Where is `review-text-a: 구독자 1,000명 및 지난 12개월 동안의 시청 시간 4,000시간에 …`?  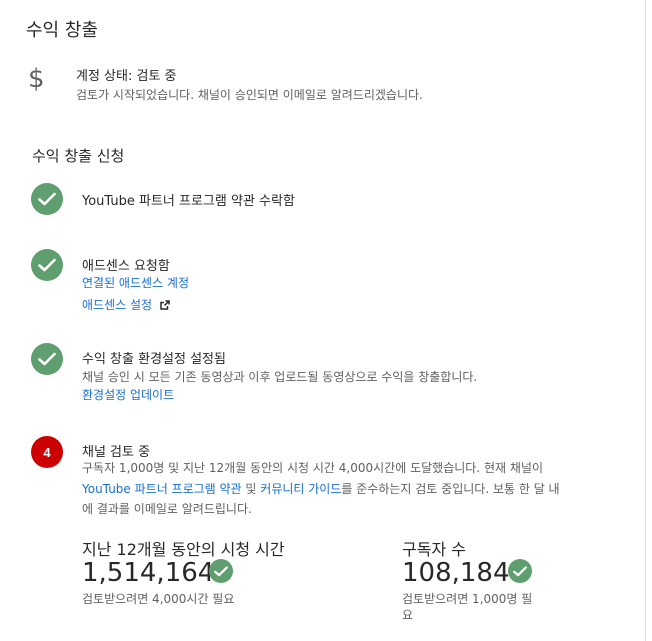
review-text-a: 구독자 1,000명 및 지난 12개월 동안의 시청 시간 4,000시간에 … is located at coordinates (294, 468).